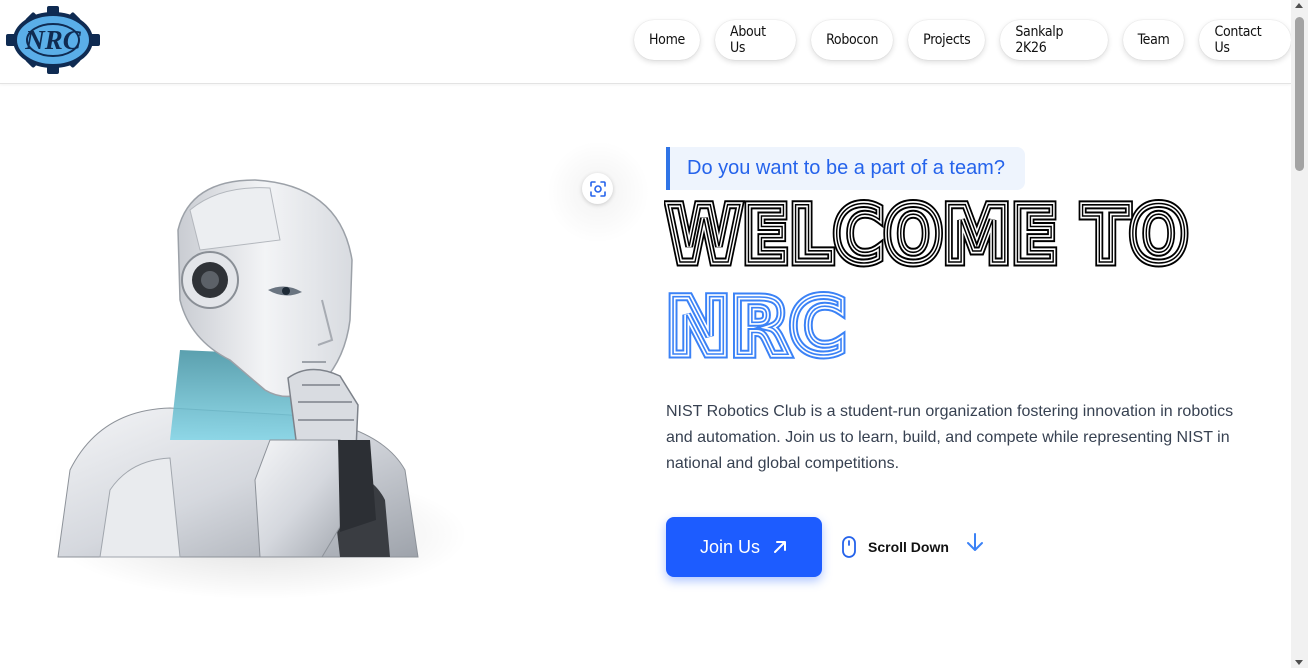  I want to click on page-scrollbar, so click(1299, 334).